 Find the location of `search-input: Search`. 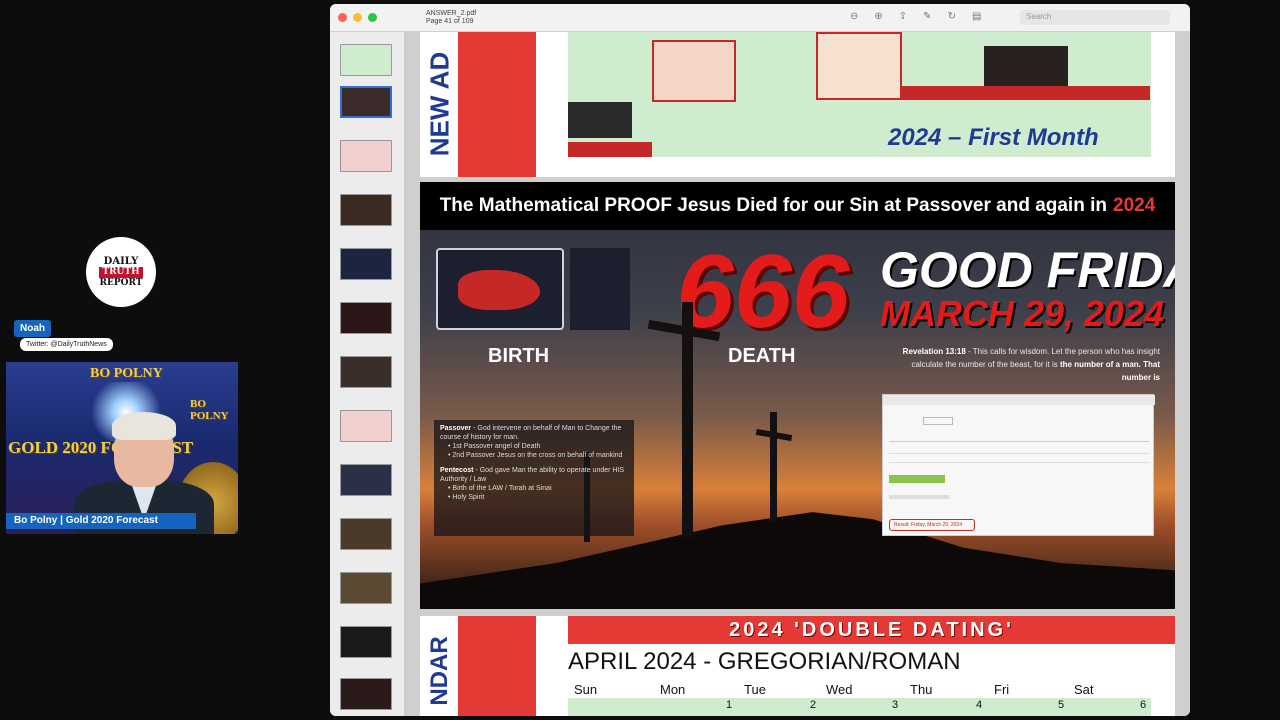

search-input: Search is located at coordinates (1095, 17).